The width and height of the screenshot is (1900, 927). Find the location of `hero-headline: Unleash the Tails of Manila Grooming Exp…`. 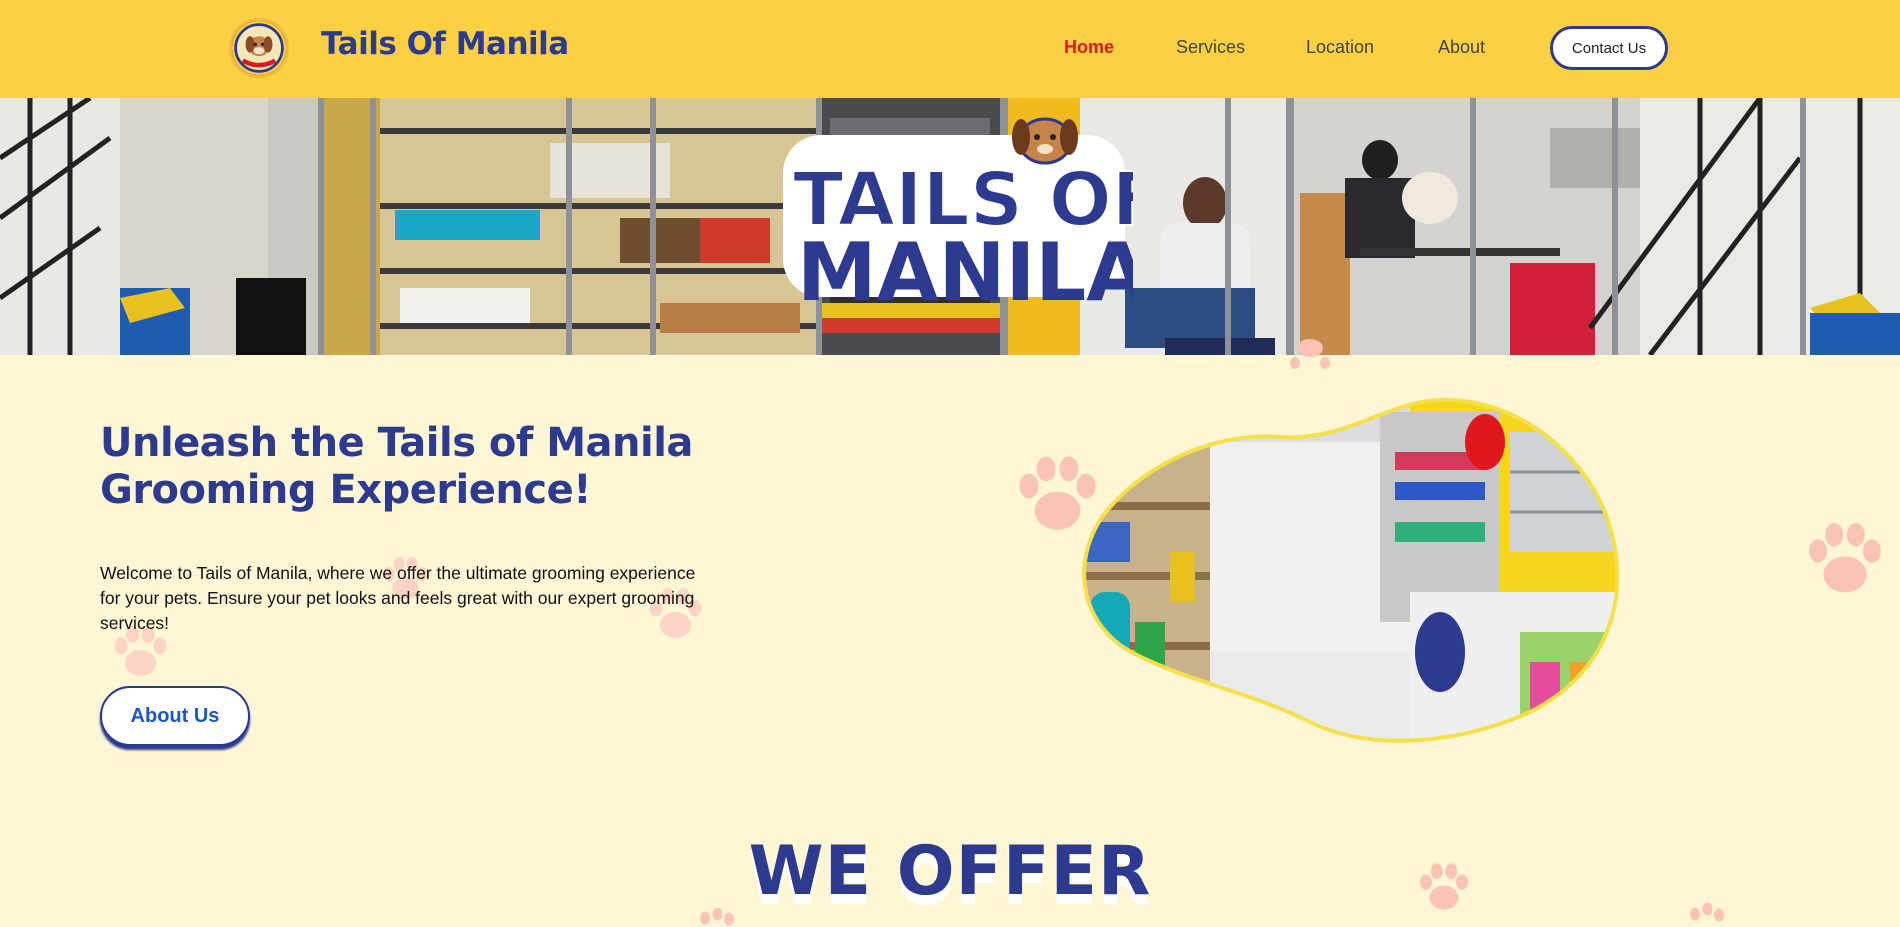

hero-headline: Unleash the Tails of Manila Grooming Exp… is located at coordinates (396, 466).